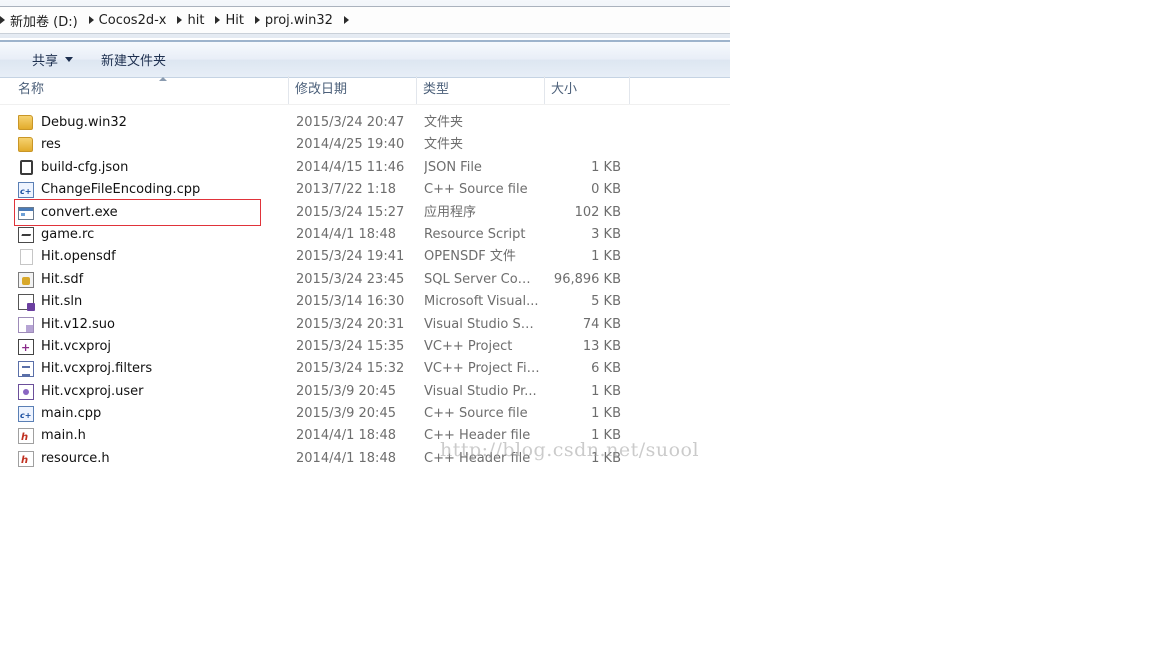 Image resolution: width=1152 pixels, height=648 pixels. I want to click on file-row: Debug.win32 2015/3/24 20:47 文件夹, so click(365, 123).